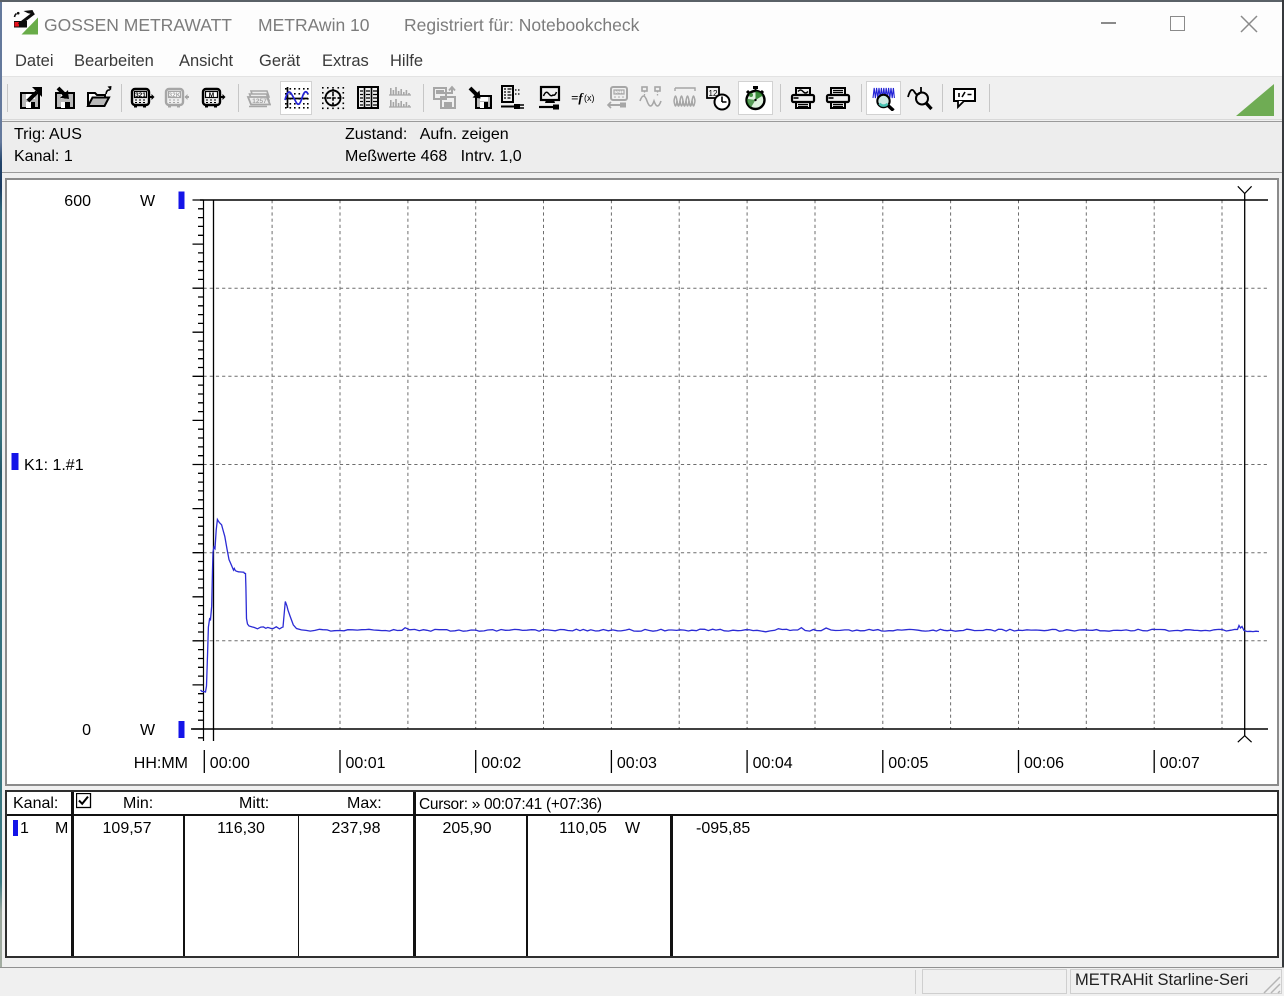 This screenshot has height=996, width=1284. I want to click on svg-text: 00:00, so click(230, 763).